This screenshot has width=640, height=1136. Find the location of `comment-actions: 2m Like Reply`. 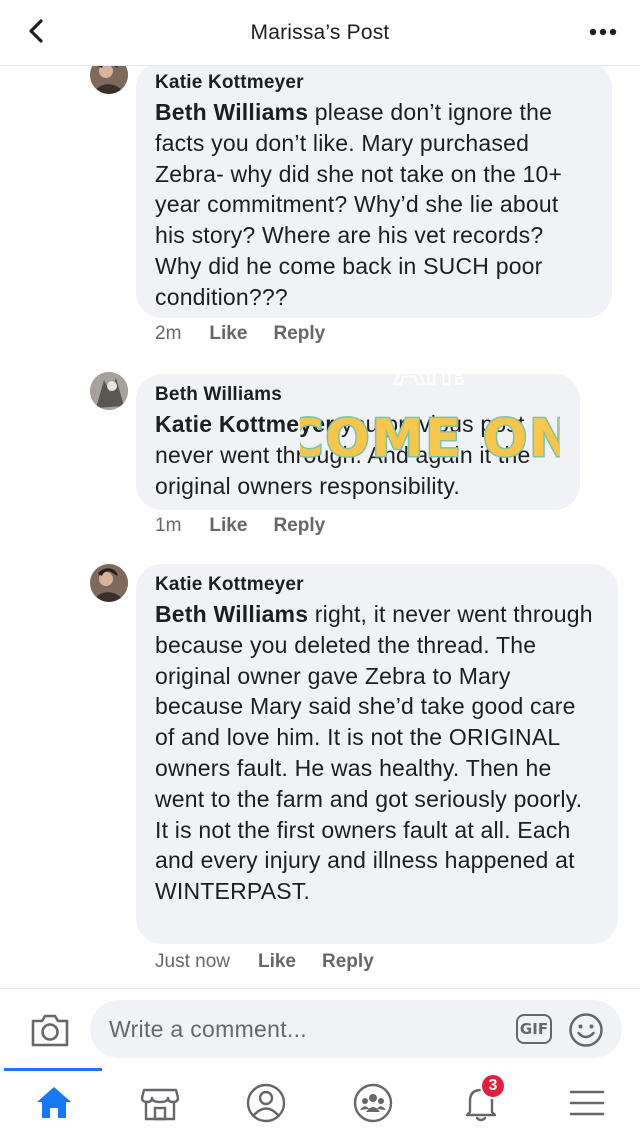

comment-actions: 2m Like Reply is located at coordinates (253, 334).